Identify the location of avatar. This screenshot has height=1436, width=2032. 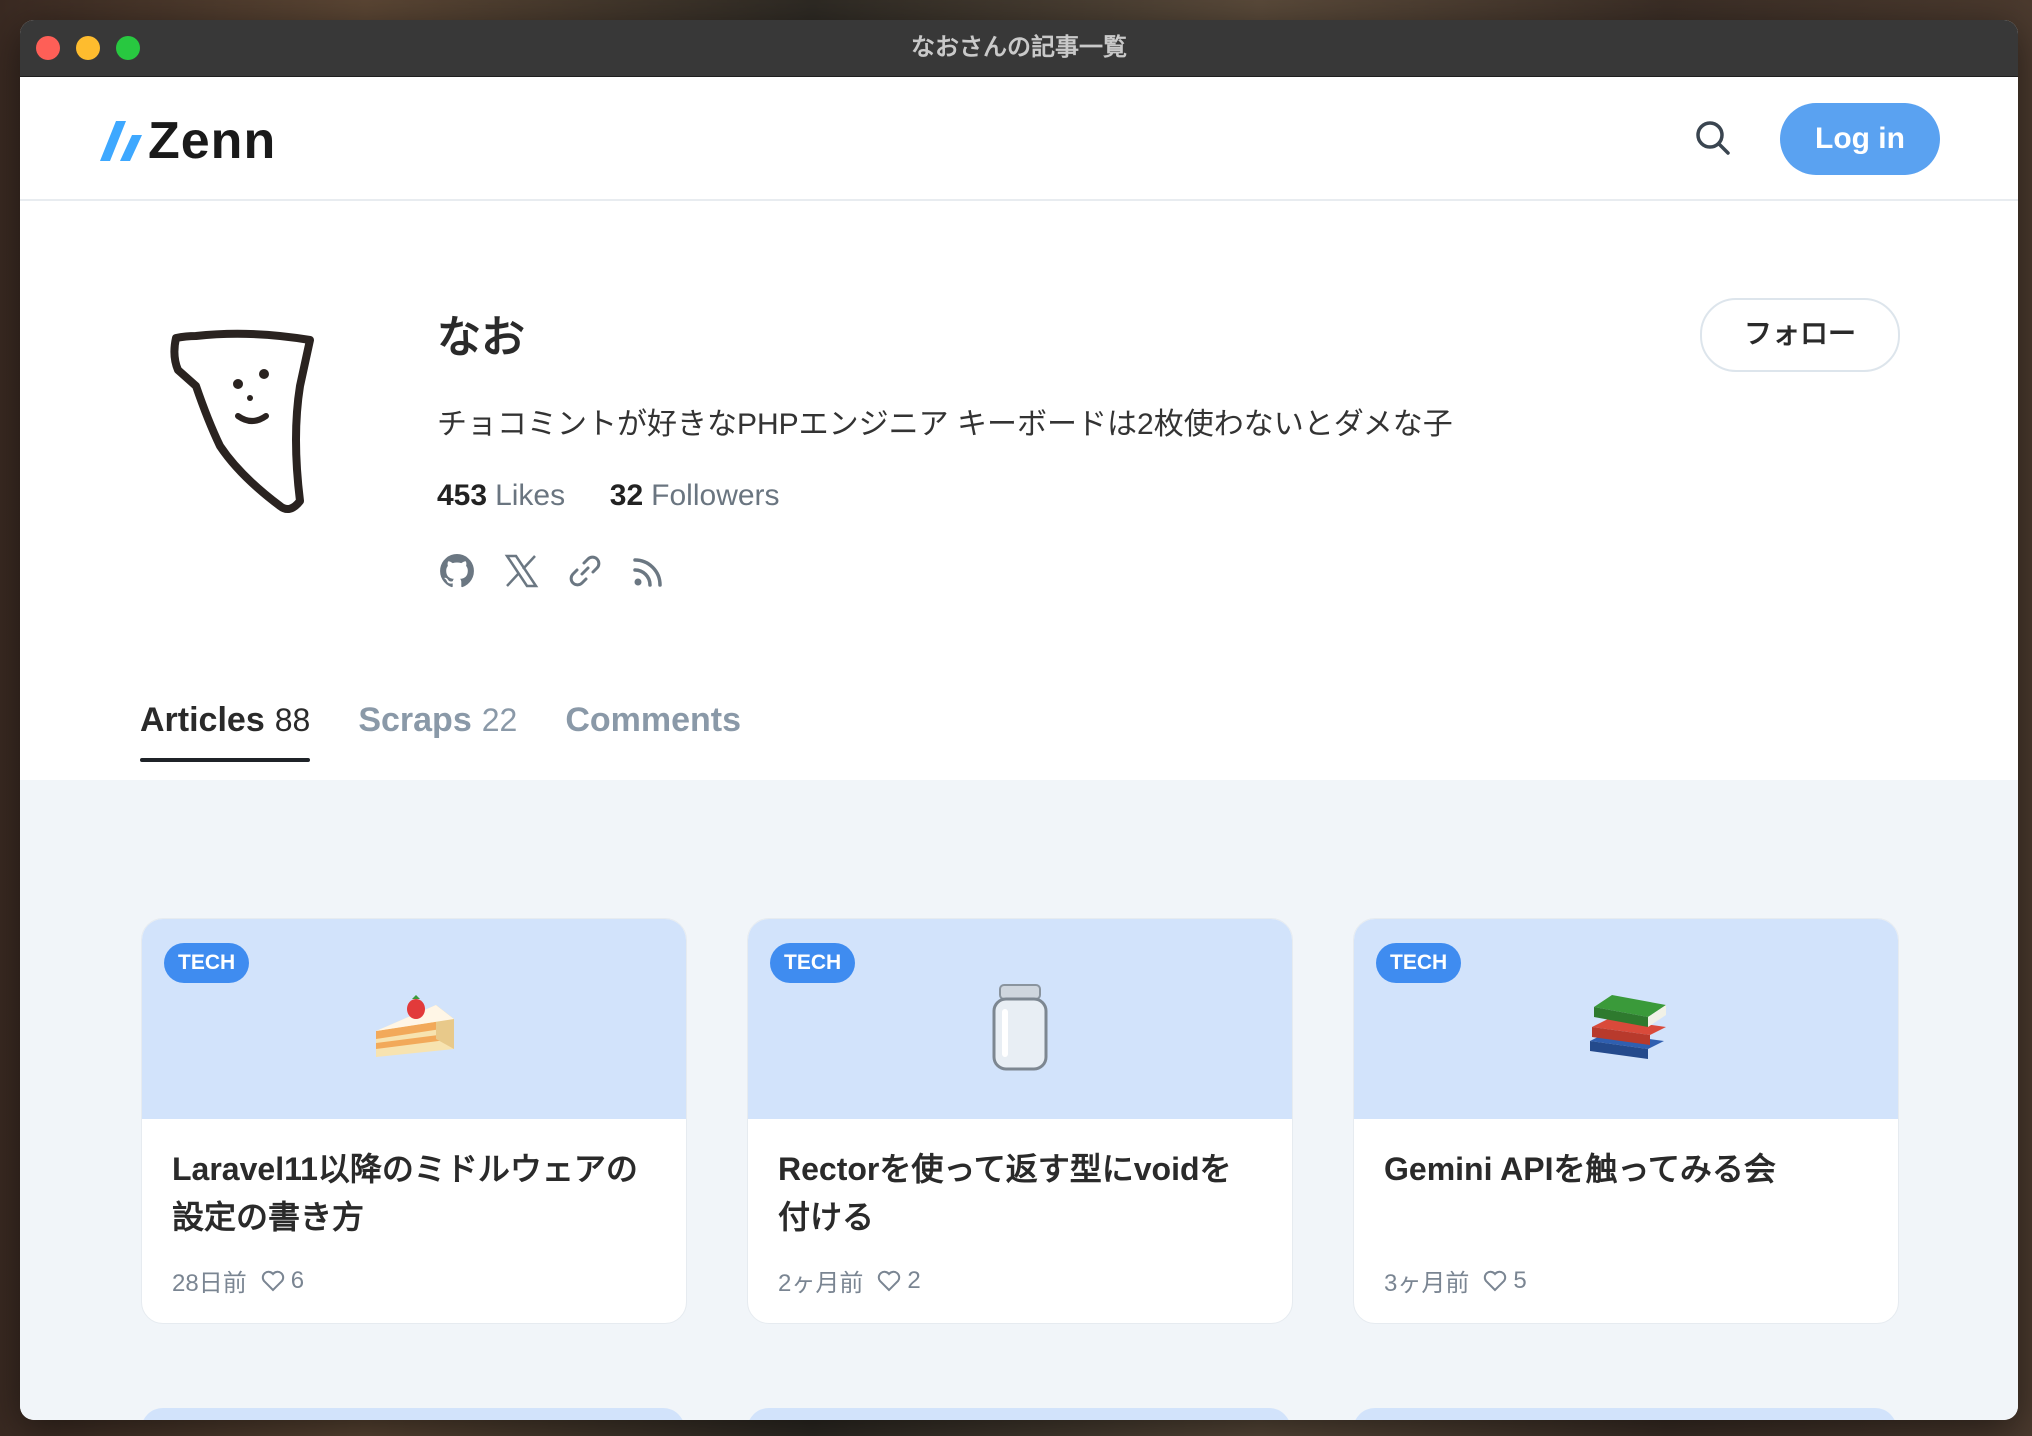
(242, 421).